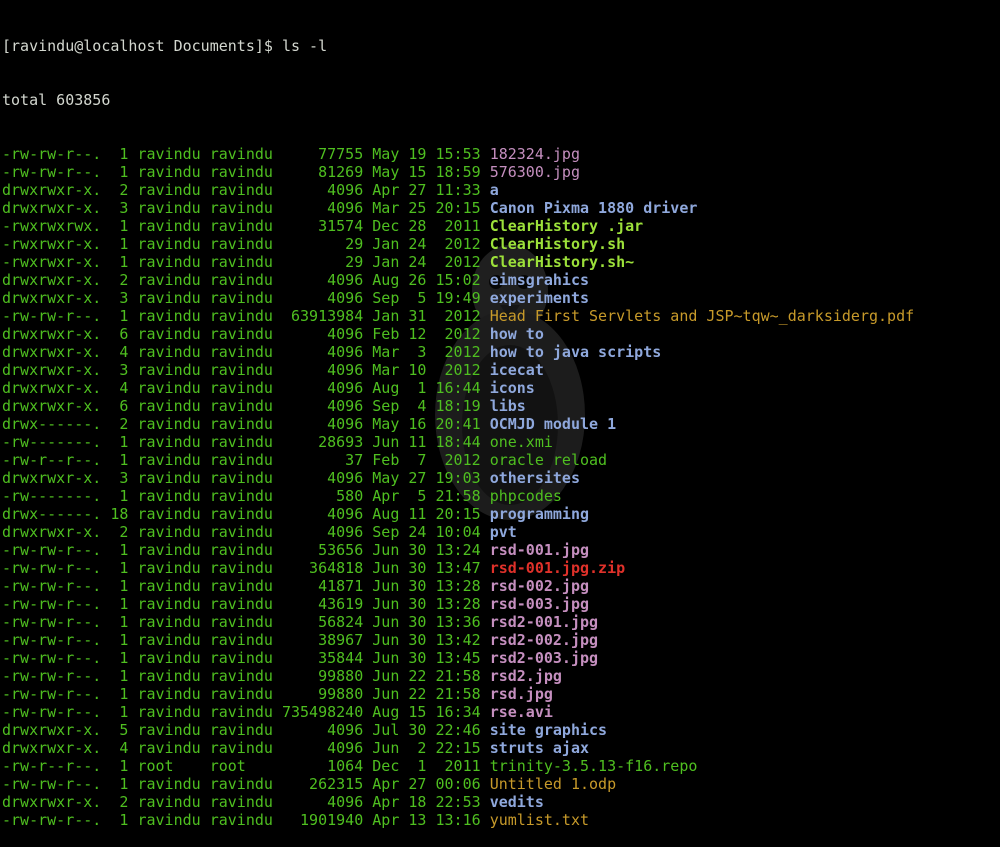  I want to click on date-field: Aug 26 15:02, so click(426, 280).